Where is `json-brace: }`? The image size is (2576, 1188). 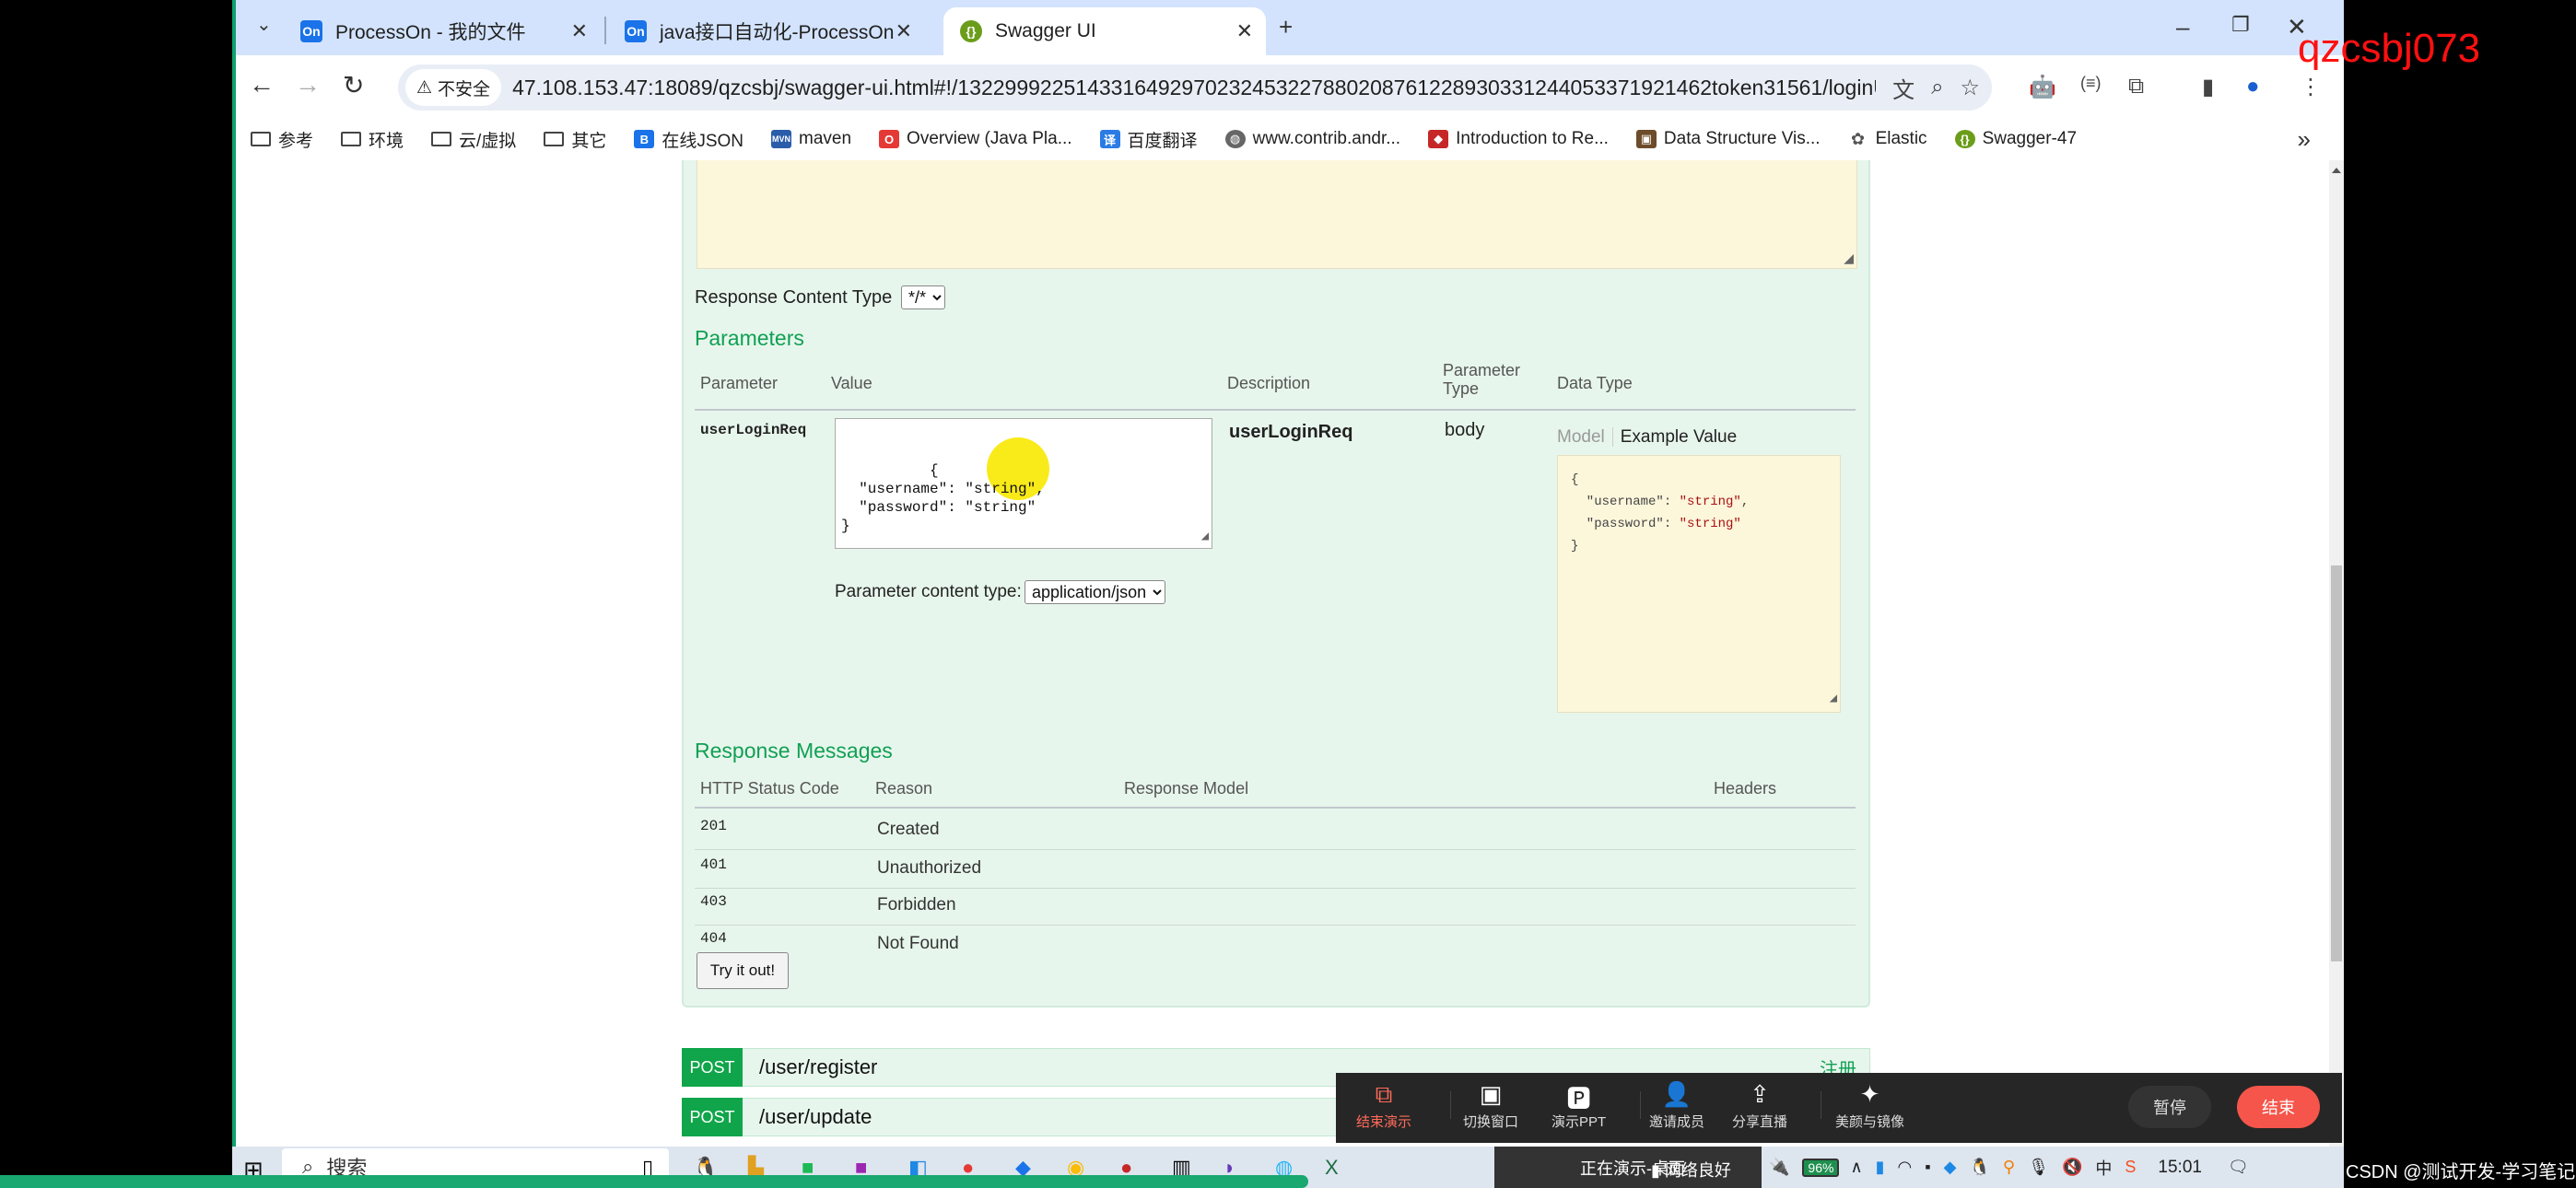 json-brace: } is located at coordinates (1575, 546).